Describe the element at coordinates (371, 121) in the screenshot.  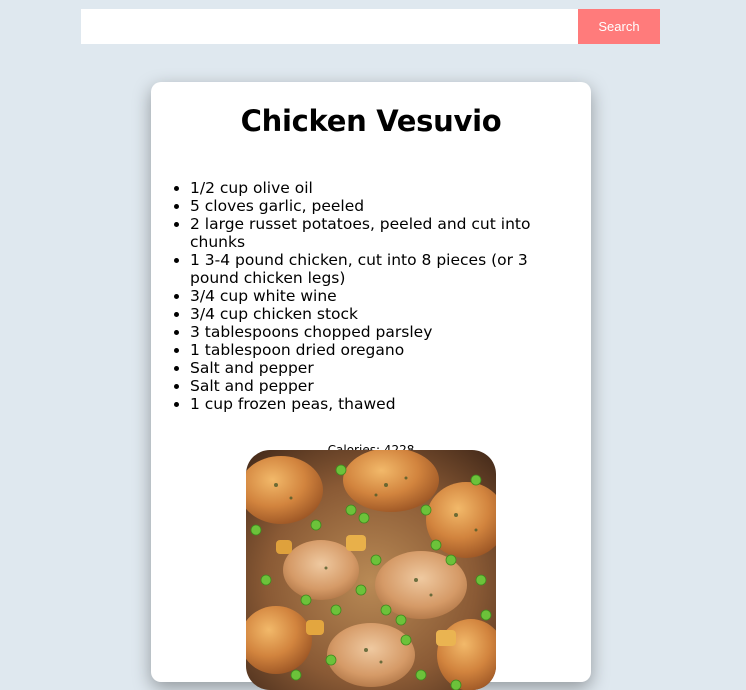
I see `recipe-title: Chicken Vesuvio` at that location.